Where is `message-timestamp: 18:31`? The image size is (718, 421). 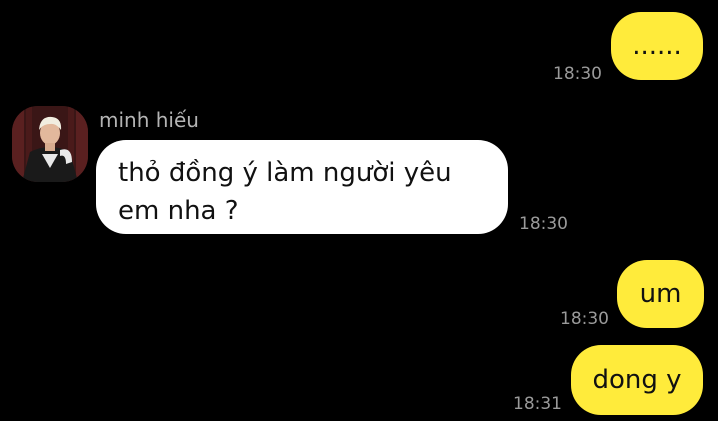
message-timestamp: 18:31 is located at coordinates (537, 404).